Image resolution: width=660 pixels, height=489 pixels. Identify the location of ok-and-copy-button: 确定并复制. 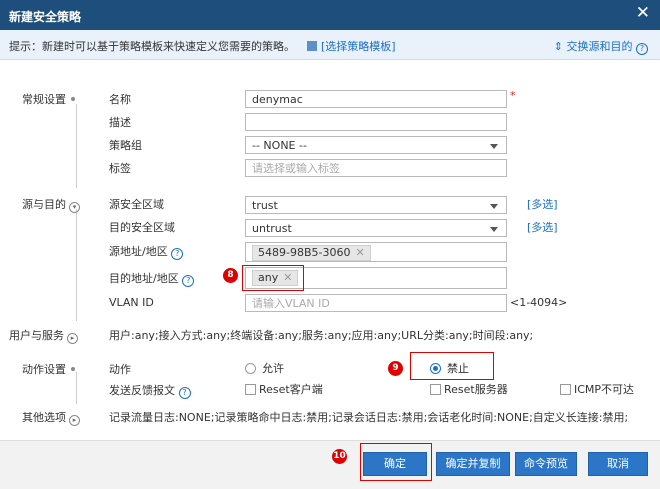
(473, 464).